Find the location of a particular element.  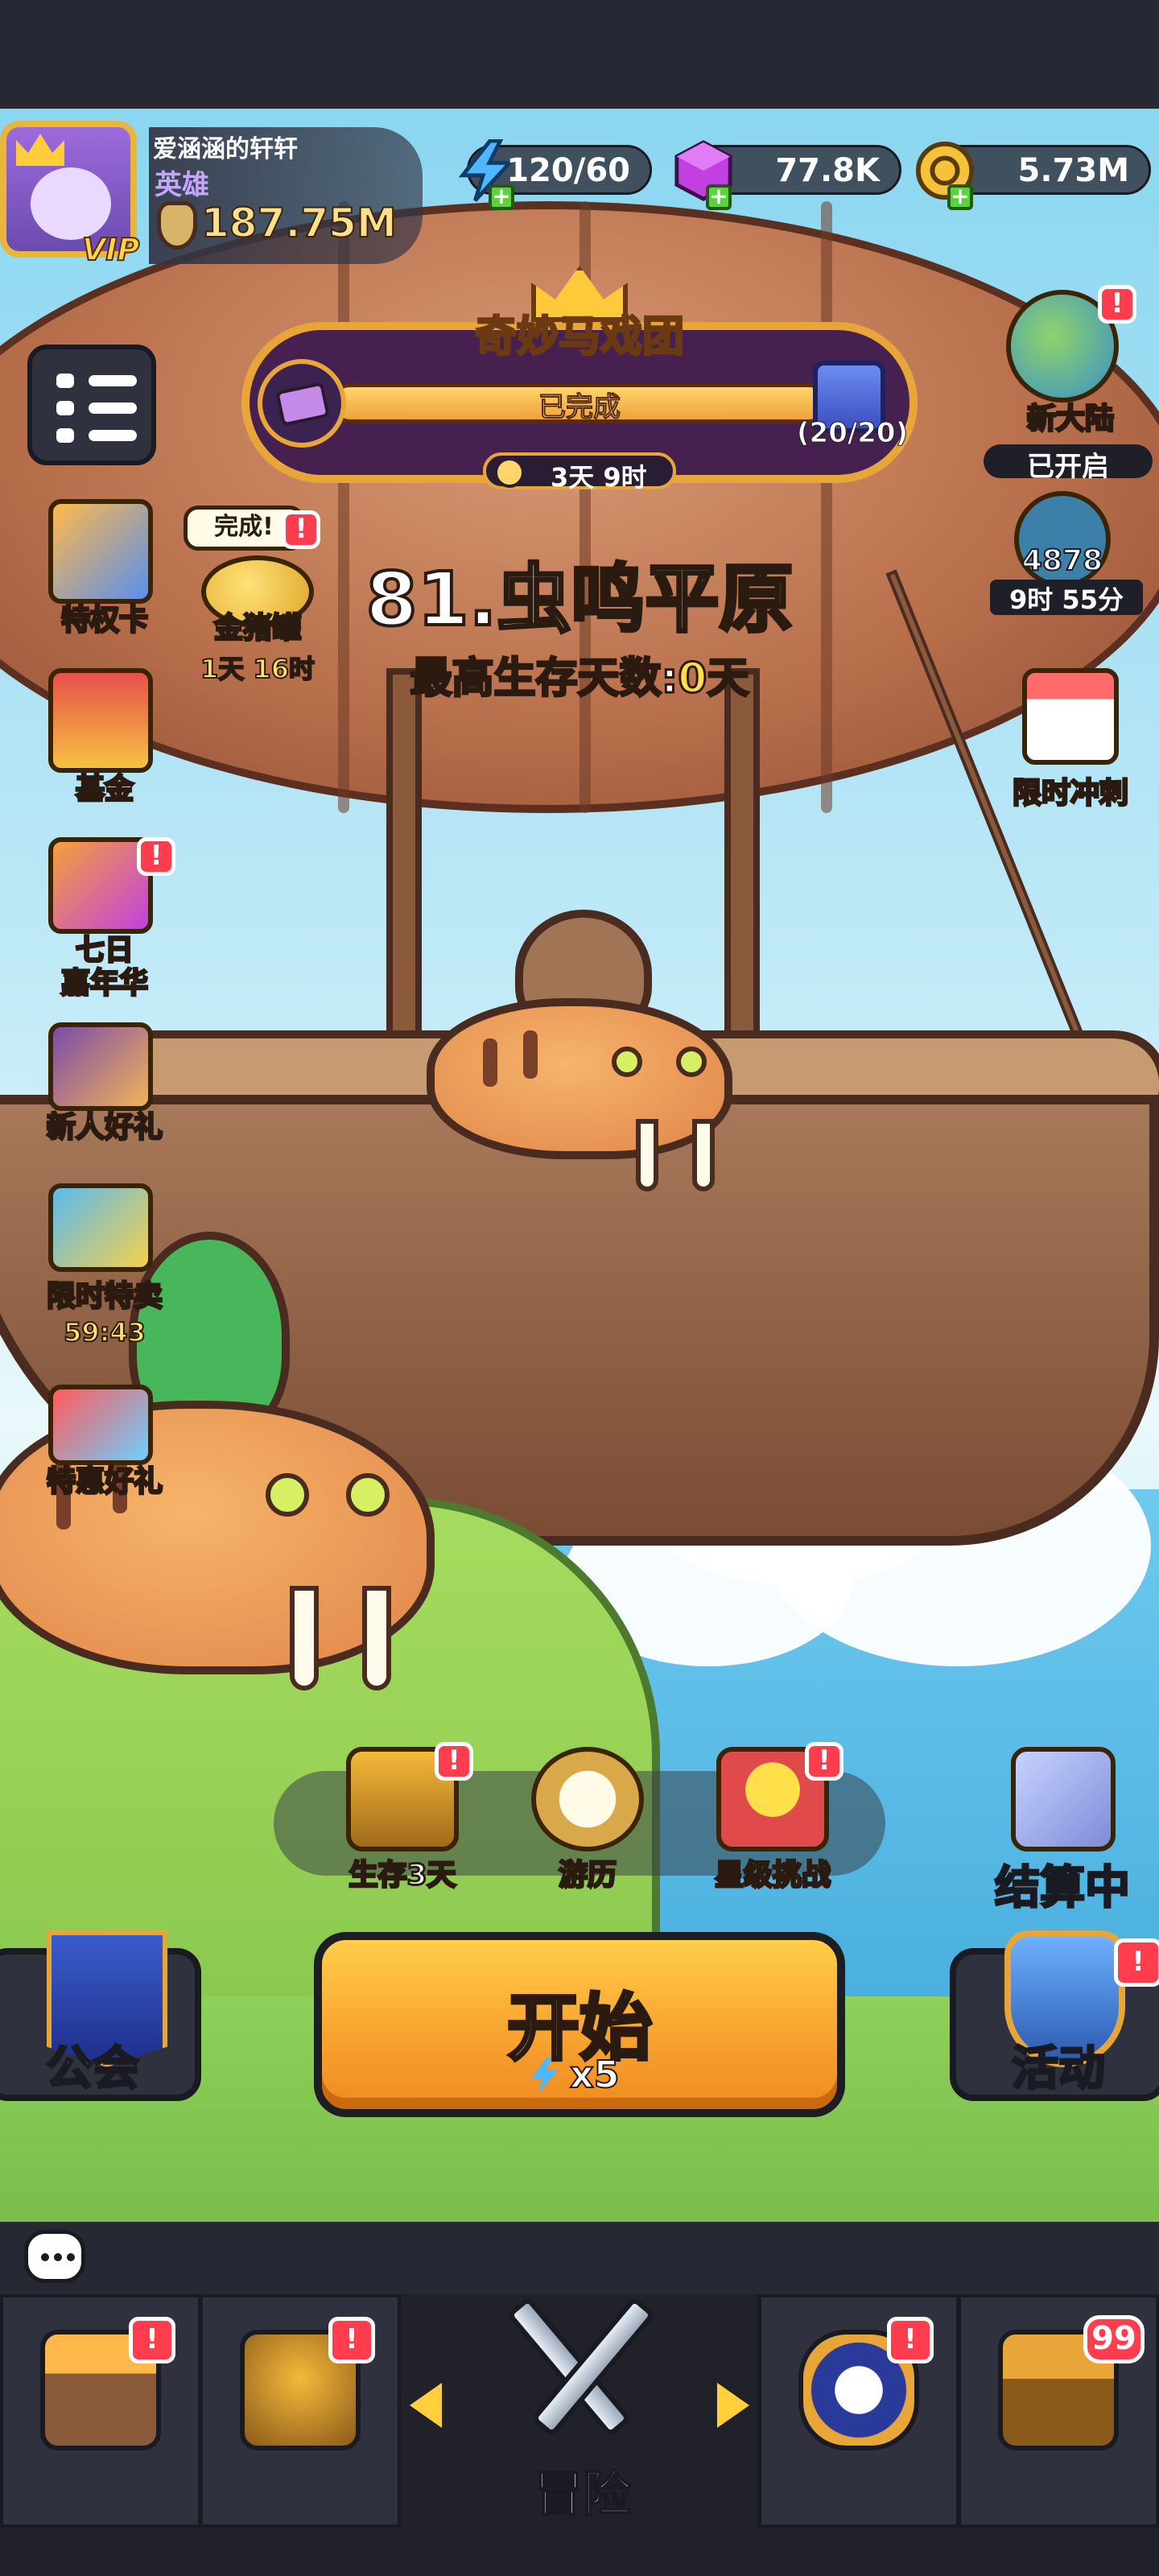

tiger-mount is located at coordinates (579, 1094).